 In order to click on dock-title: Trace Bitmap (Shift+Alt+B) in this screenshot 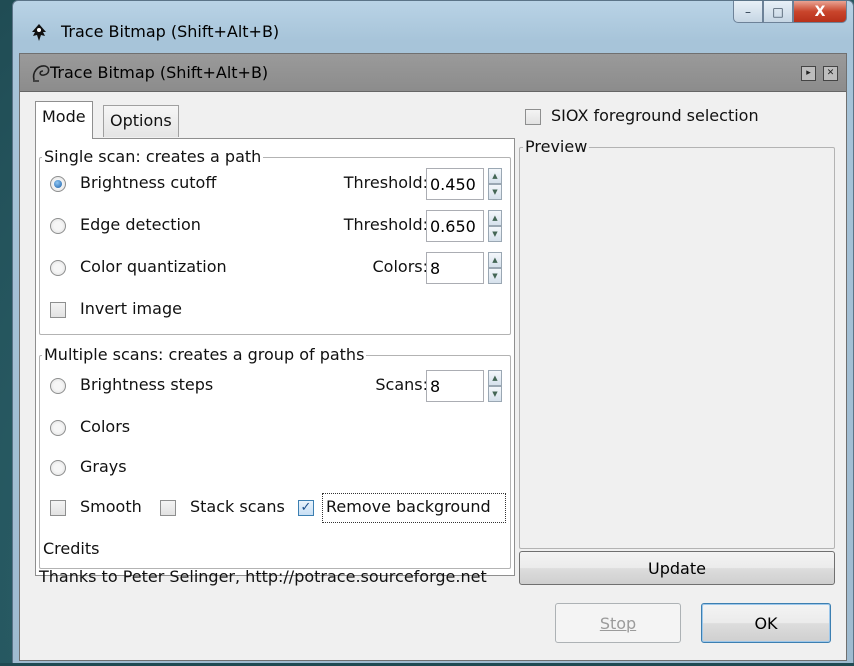, I will do `click(159, 72)`.